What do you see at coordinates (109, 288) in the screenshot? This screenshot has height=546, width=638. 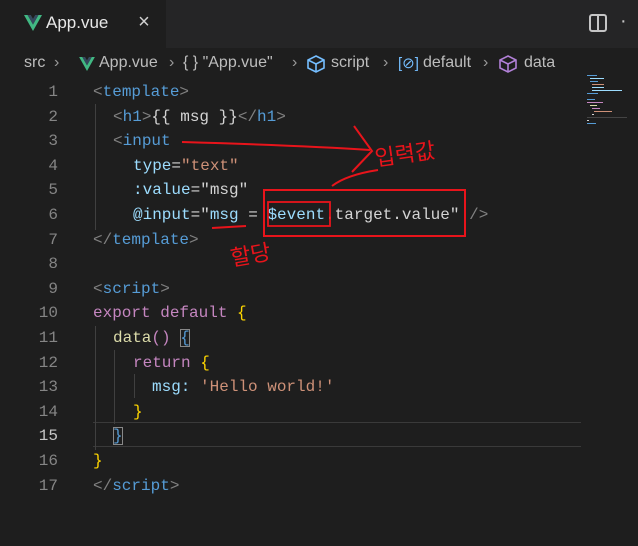 I see `code-line: 9 <script>` at bounding box center [109, 288].